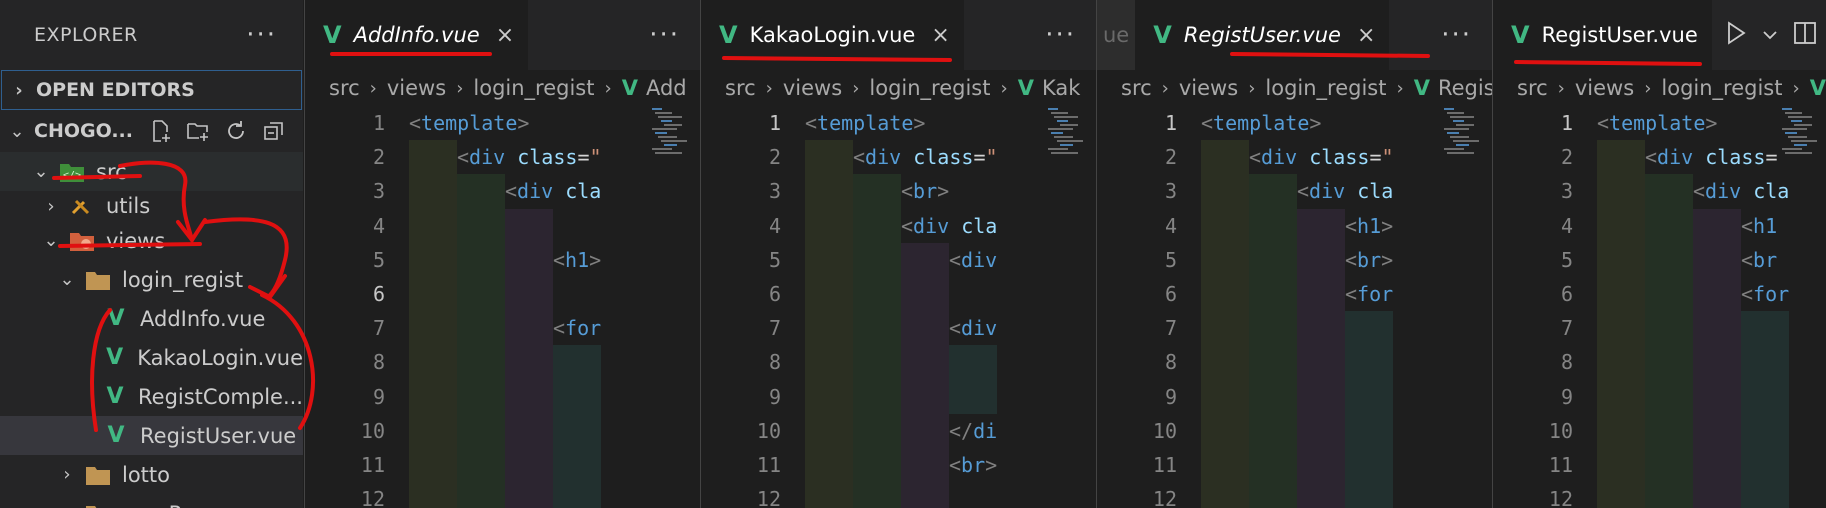 The height and width of the screenshot is (508, 1826). What do you see at coordinates (151, 90) in the screenshot?
I see `open-editors-section: › OPEN EDITORS` at bounding box center [151, 90].